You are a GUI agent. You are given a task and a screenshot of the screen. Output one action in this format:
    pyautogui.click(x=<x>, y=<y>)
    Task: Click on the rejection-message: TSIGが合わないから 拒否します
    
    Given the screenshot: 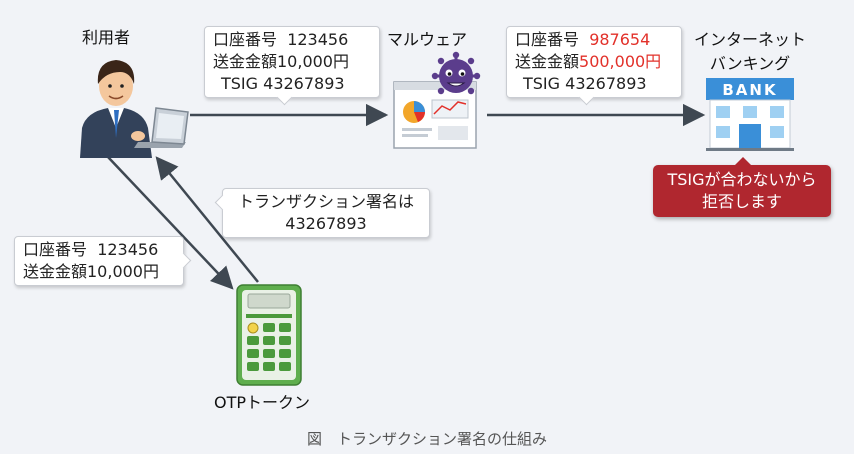 What is the action you would take?
    pyautogui.click(x=742, y=187)
    